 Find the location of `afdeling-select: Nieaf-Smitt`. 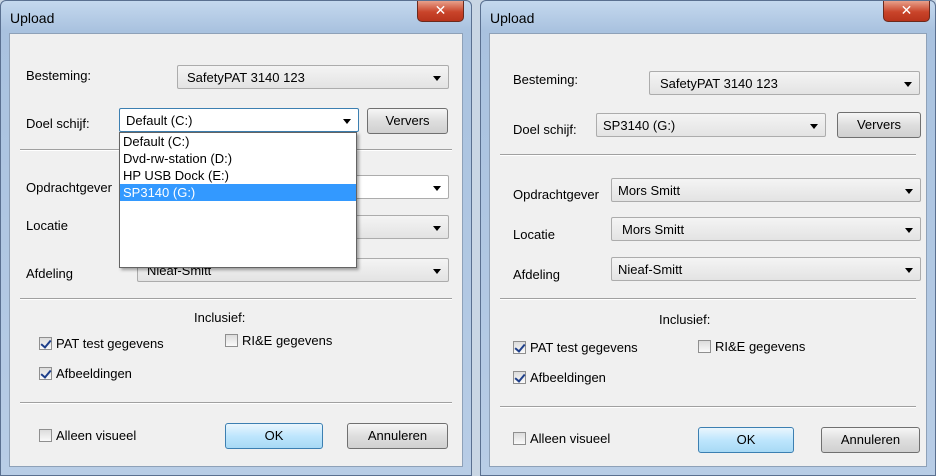

afdeling-select: Nieaf-Smitt is located at coordinates (766, 269).